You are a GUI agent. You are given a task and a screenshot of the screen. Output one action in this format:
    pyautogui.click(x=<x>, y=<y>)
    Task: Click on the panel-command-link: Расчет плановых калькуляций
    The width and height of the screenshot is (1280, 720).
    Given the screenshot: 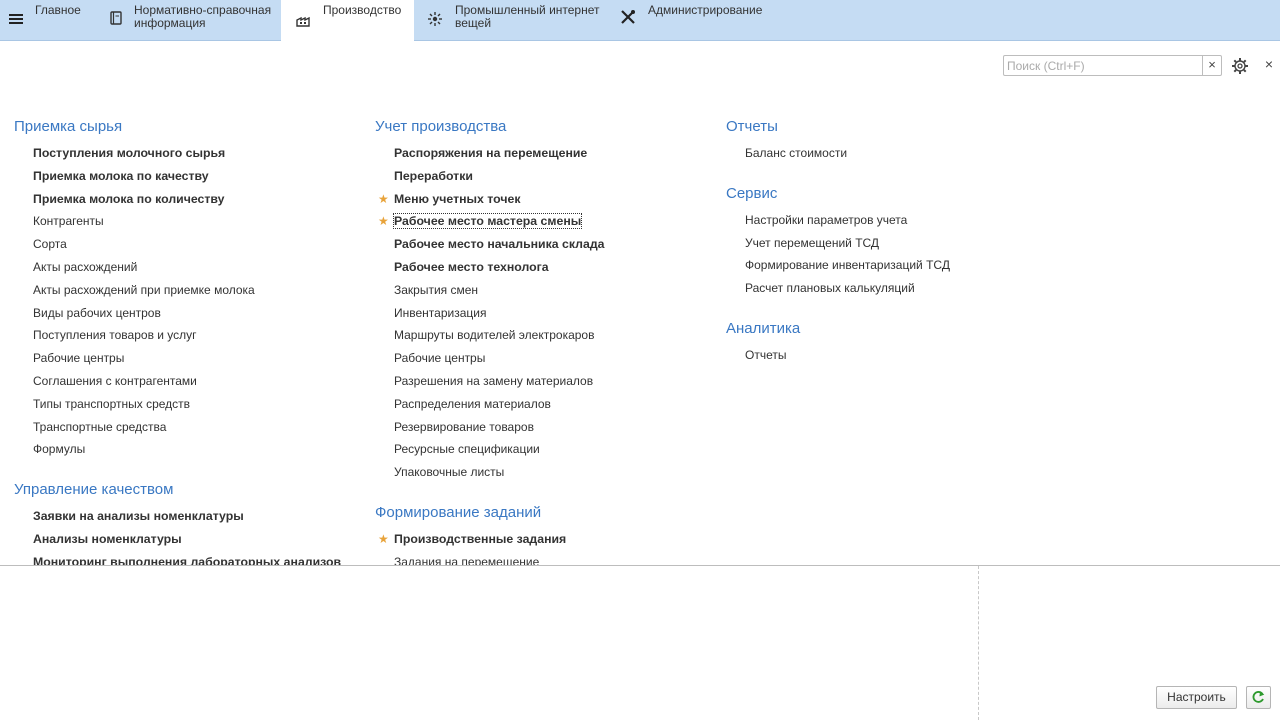 What is the action you would take?
    pyautogui.click(x=856, y=288)
    